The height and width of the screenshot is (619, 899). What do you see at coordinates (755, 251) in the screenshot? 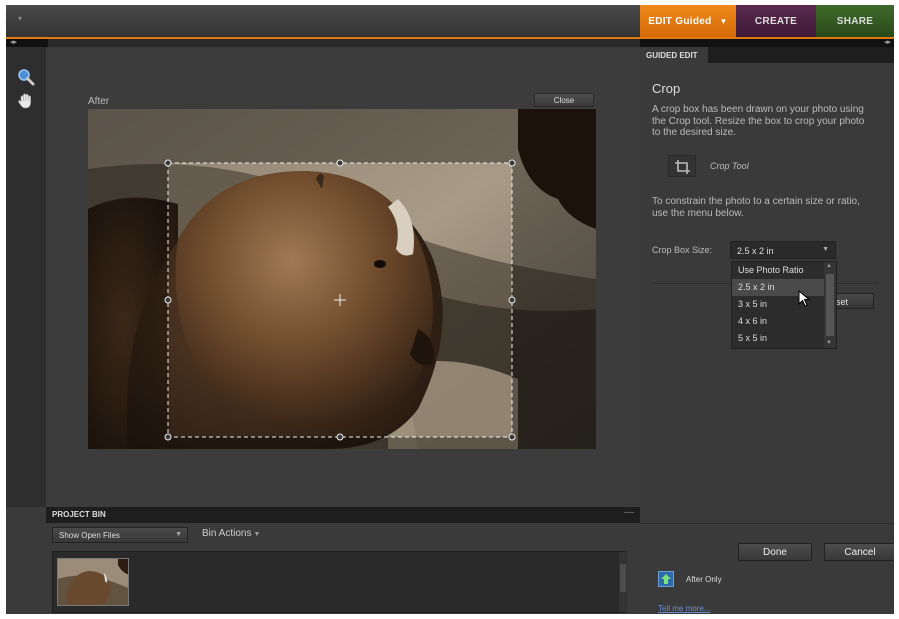
I see `crop-box-size-value: 2.5 x 2 in` at bounding box center [755, 251].